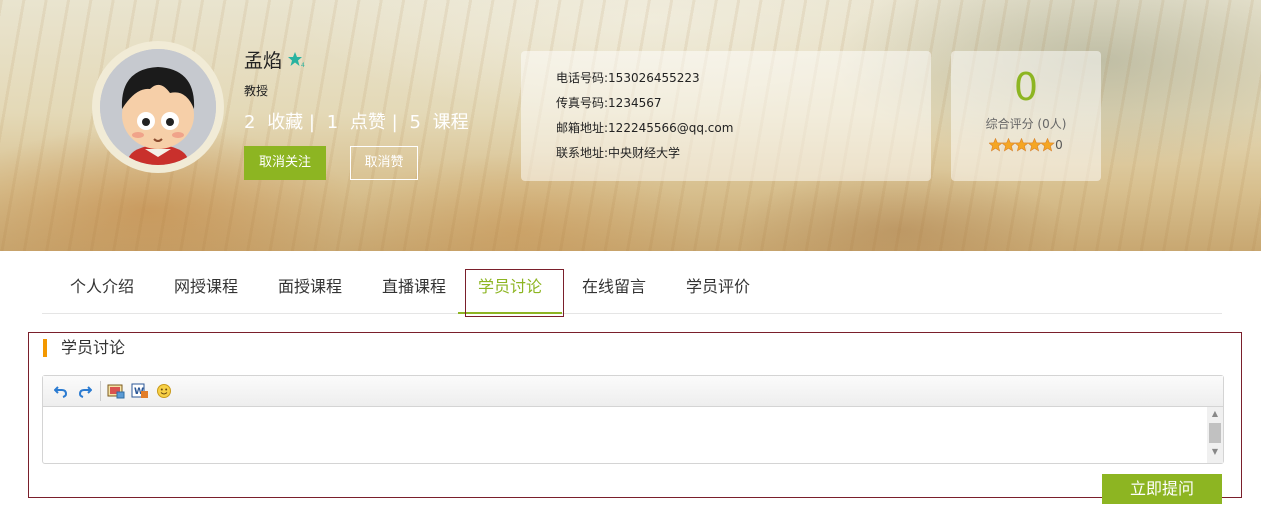  I want to click on teacher-name: 孟焰 4, so click(275, 59).